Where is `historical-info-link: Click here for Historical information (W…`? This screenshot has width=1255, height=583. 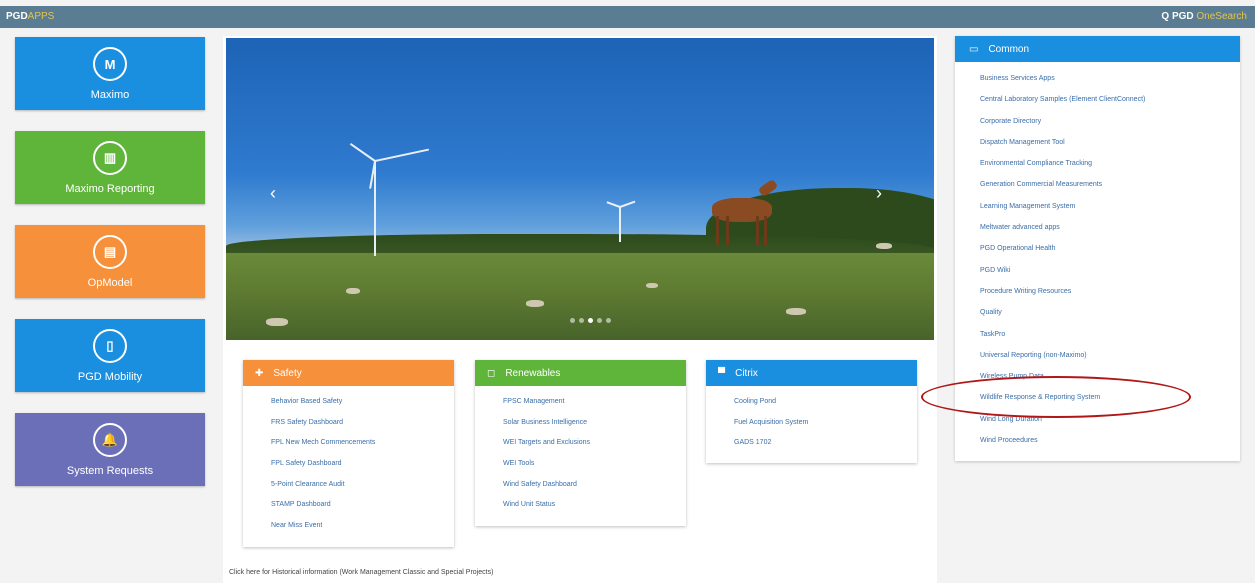 historical-info-link: Click here for Historical information (W… is located at coordinates (361, 572).